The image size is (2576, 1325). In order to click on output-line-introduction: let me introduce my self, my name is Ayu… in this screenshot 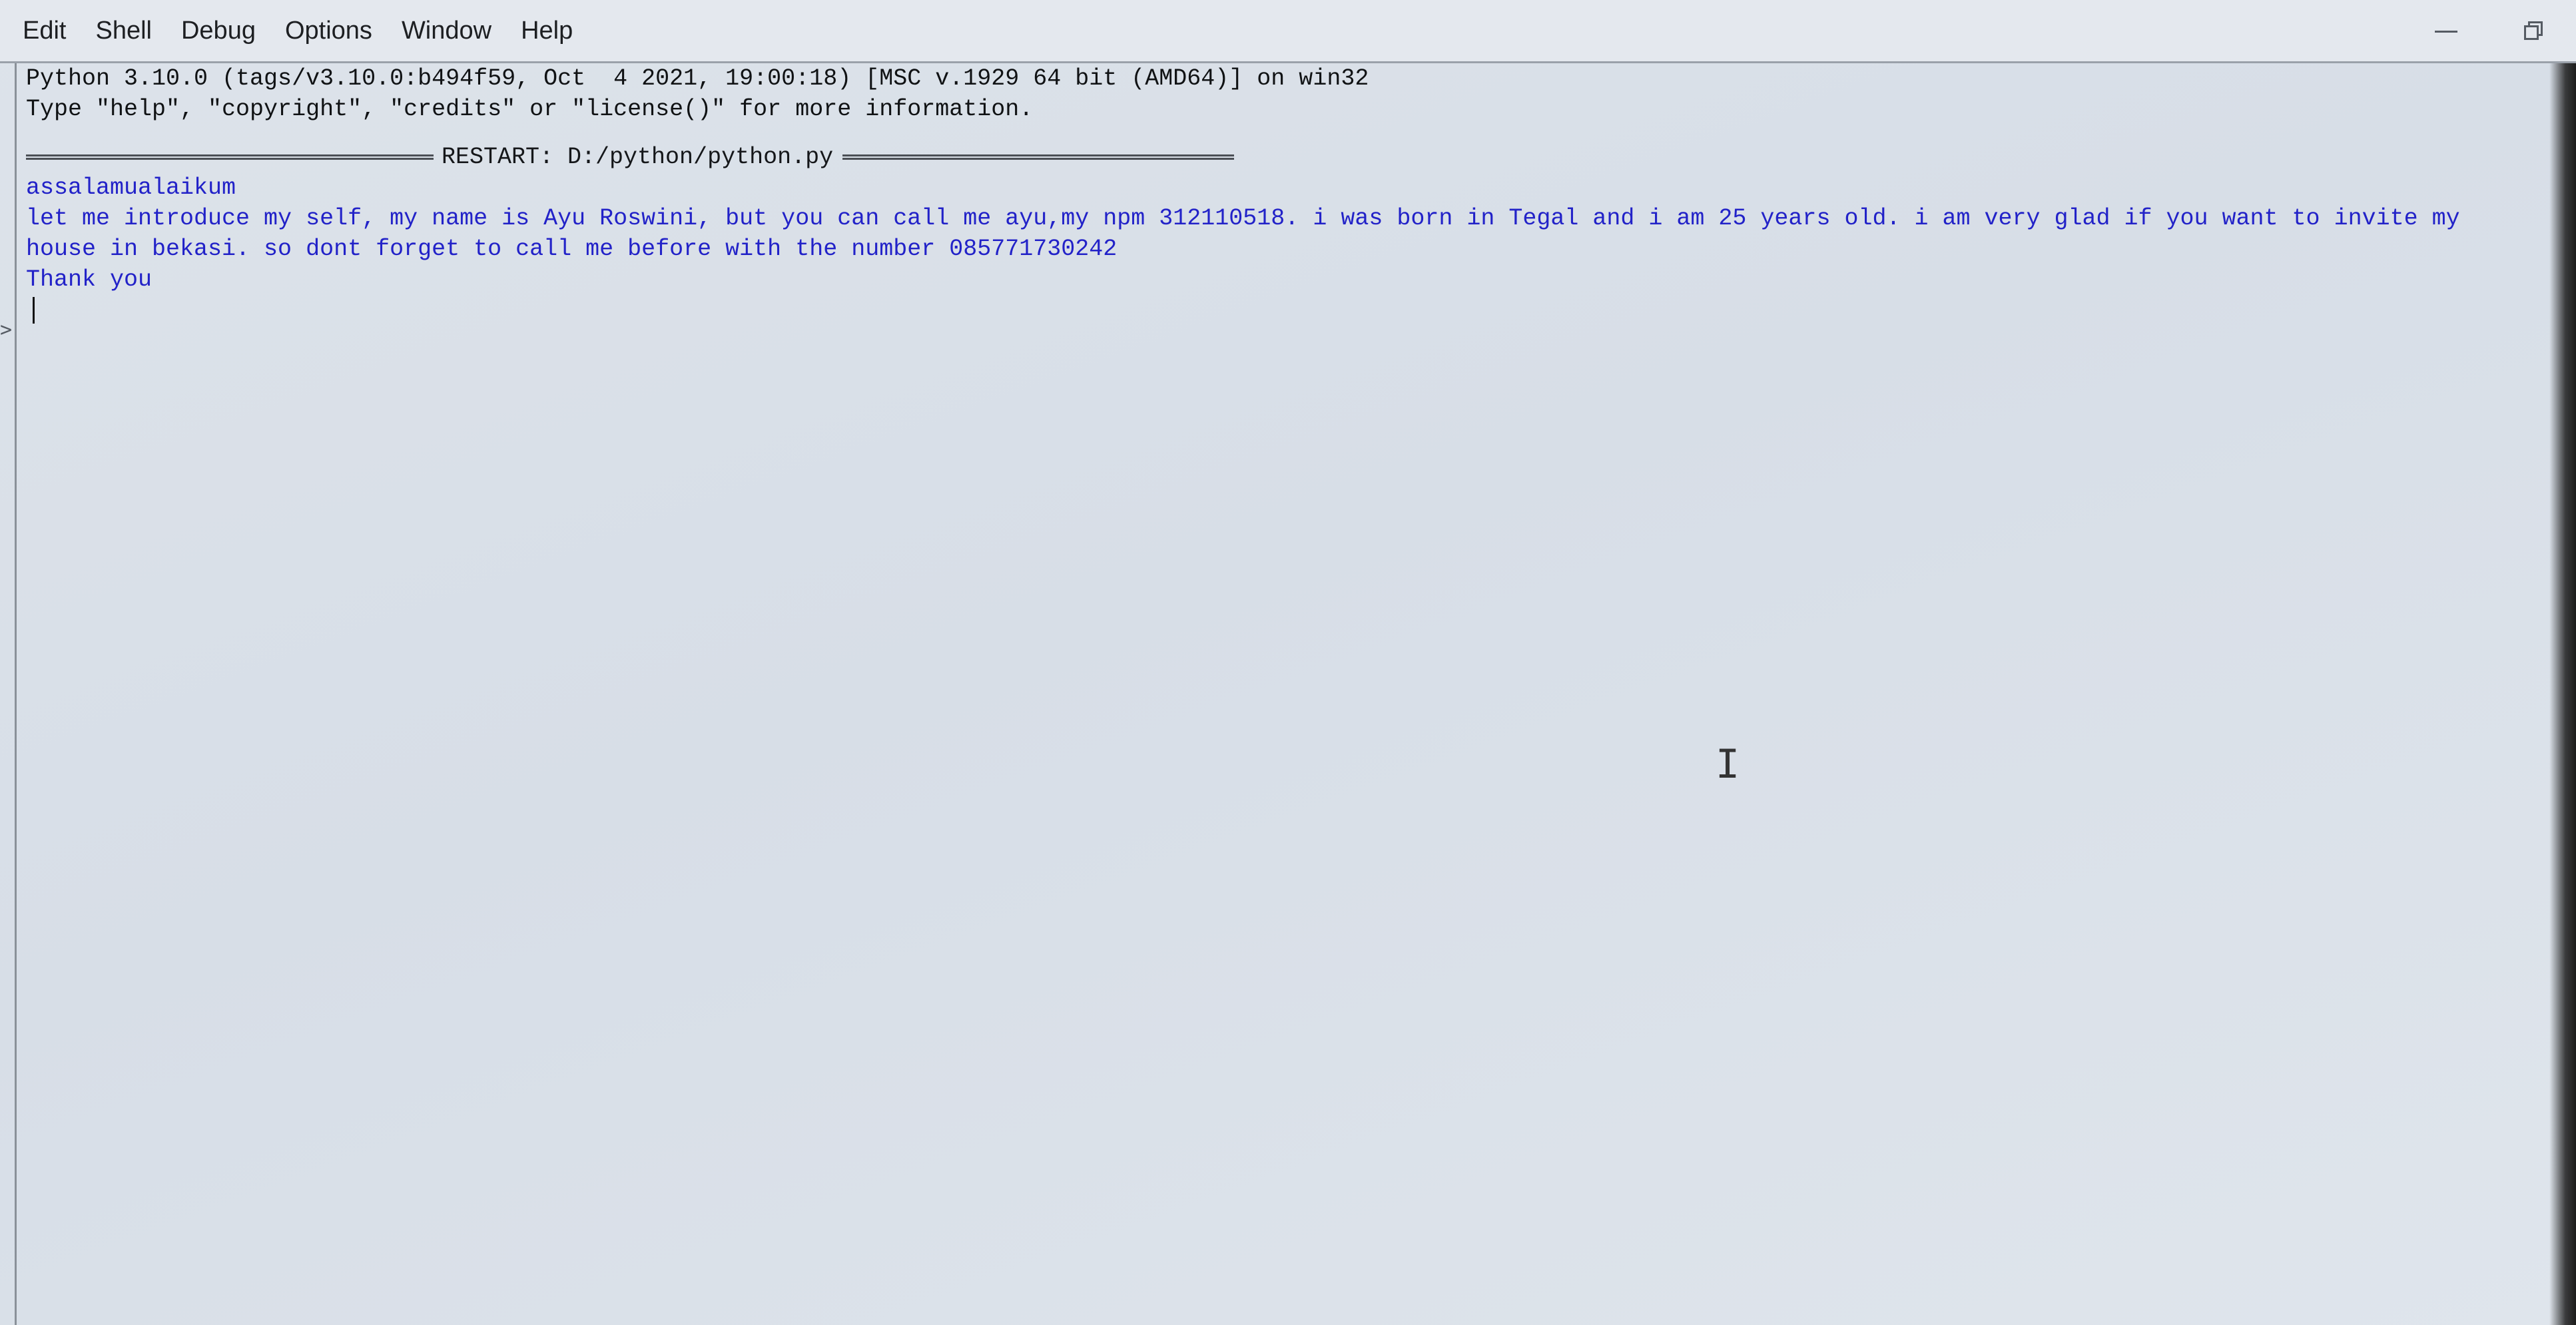, I will do `click(1250, 234)`.